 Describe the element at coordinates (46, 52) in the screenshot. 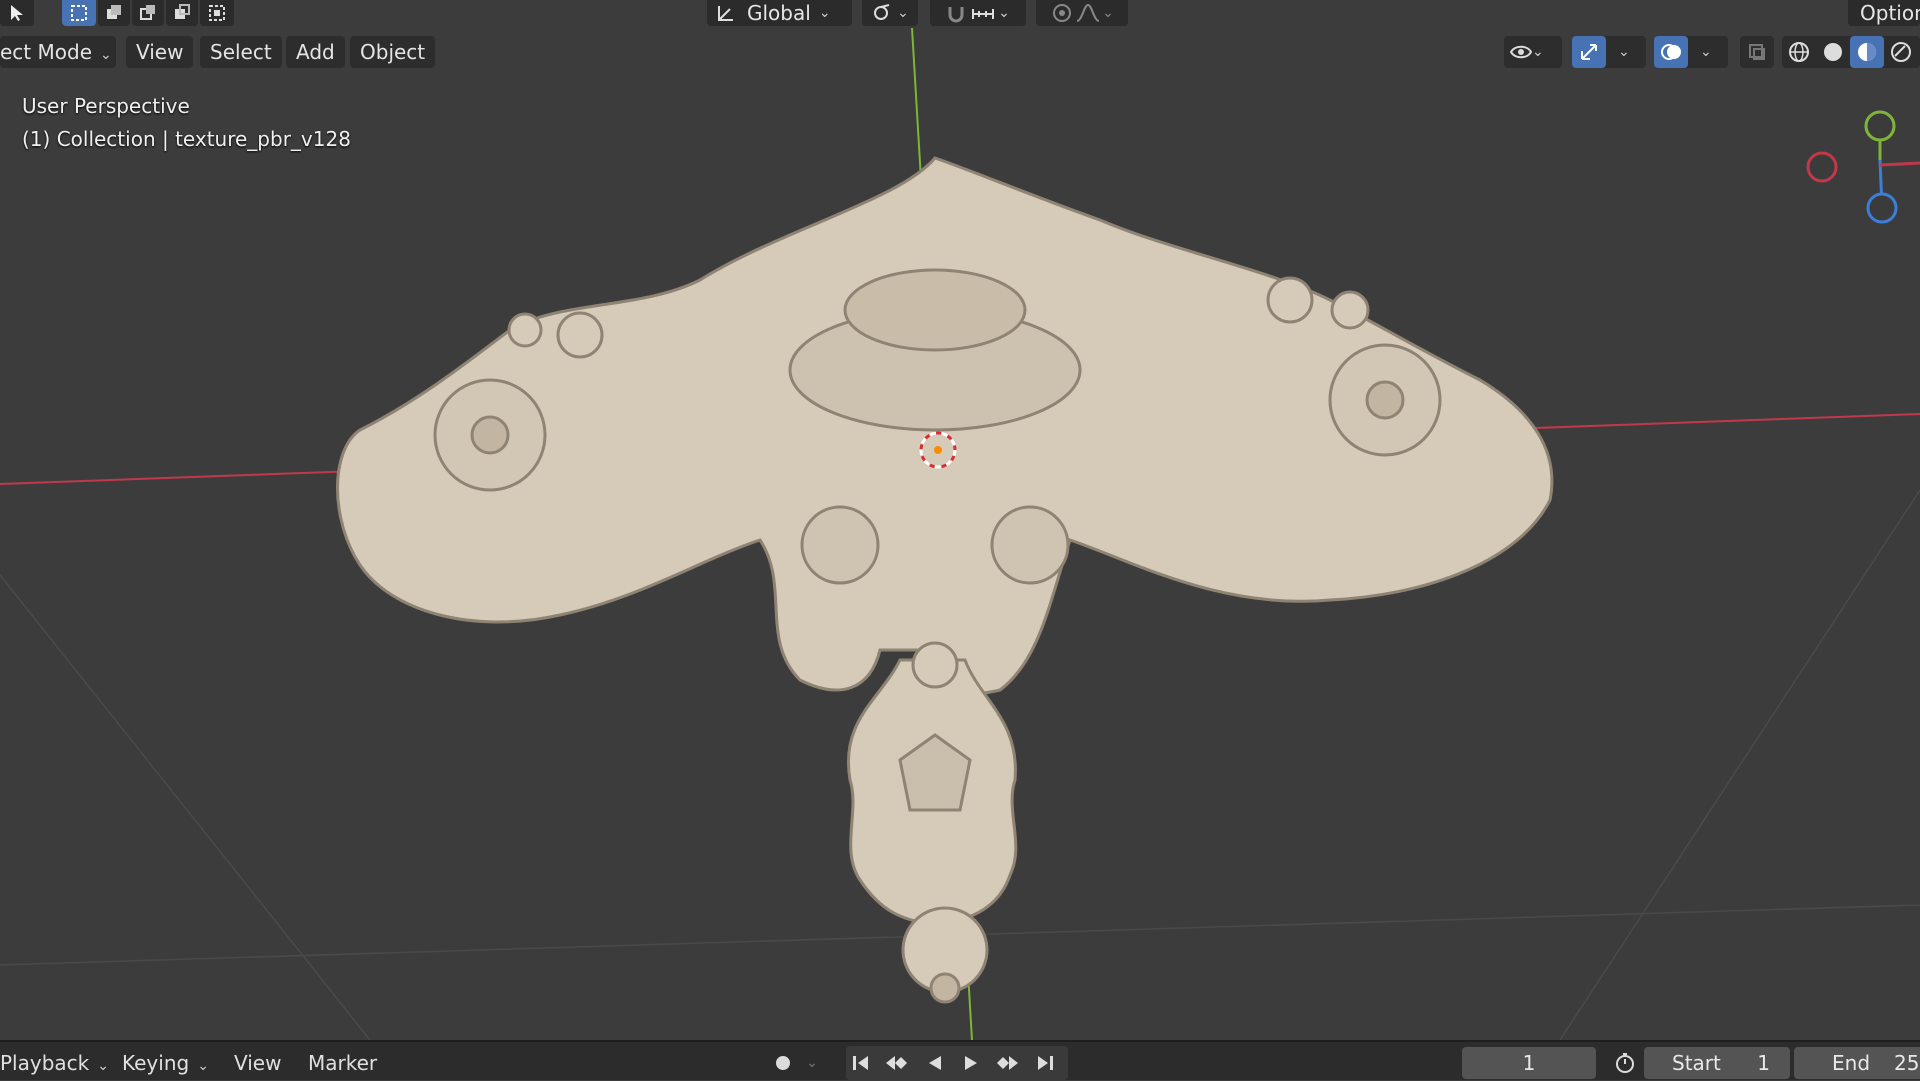

I see `mode-label: ect Mode` at that location.